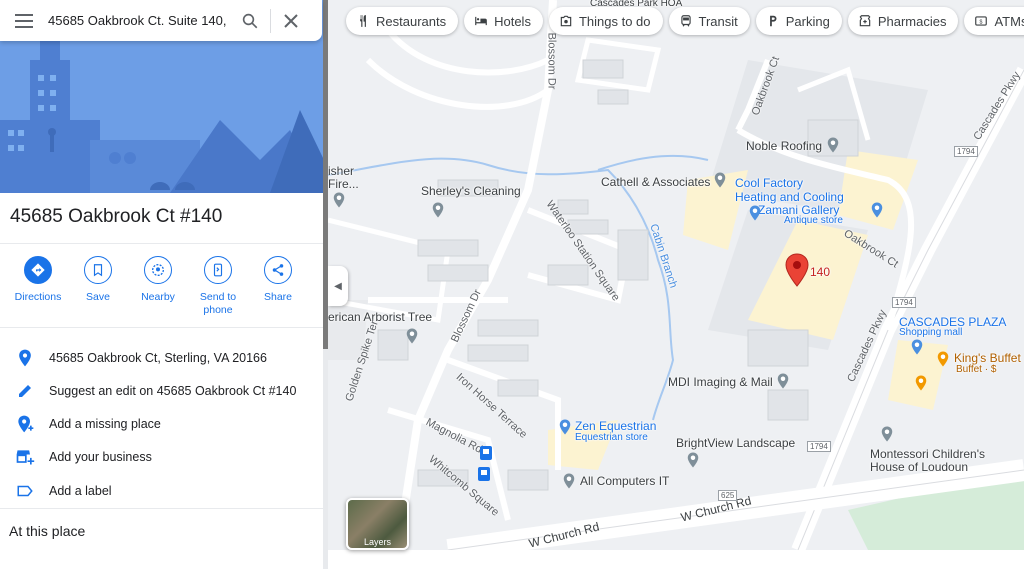  Describe the element at coordinates (341, 171) in the screenshot. I see `map-label-fisher: isher` at that location.